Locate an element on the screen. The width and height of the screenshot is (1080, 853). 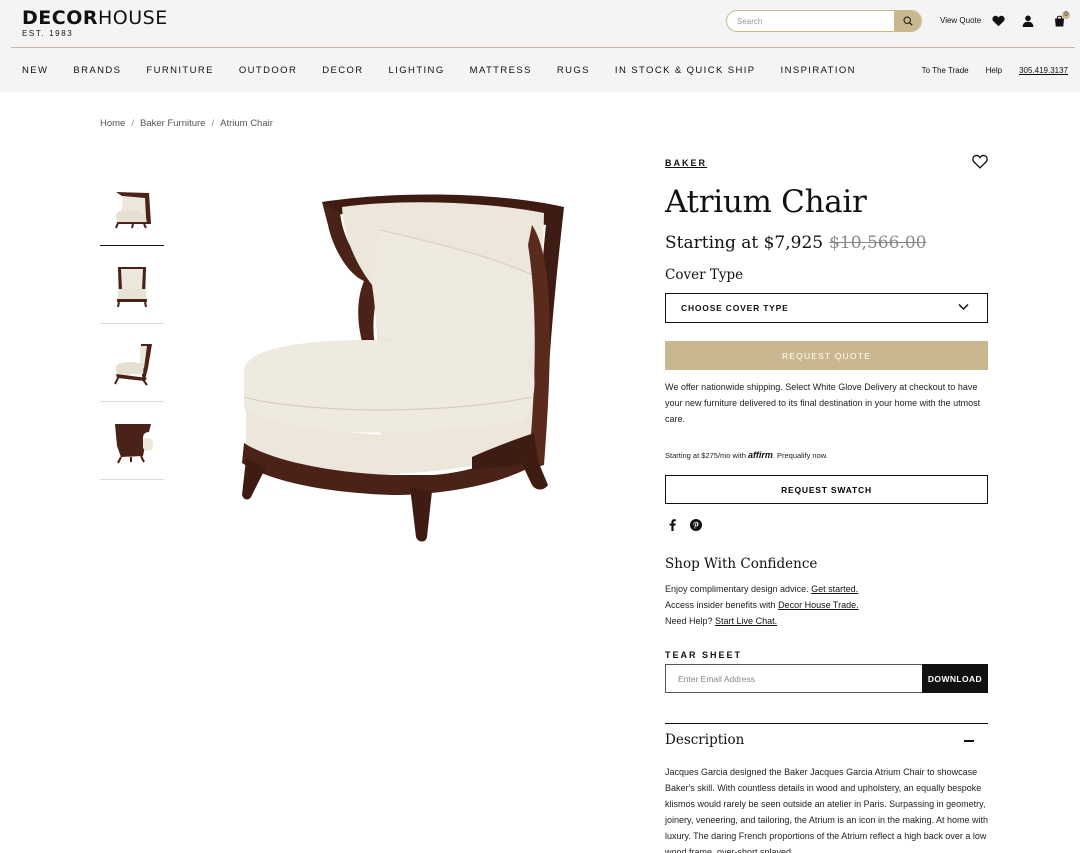
header-divider is located at coordinates (543, 47).